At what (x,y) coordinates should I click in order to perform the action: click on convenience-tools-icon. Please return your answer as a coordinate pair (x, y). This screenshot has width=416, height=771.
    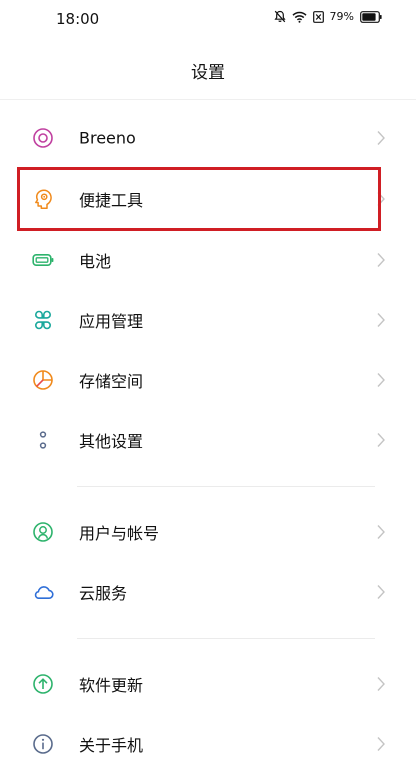
    Looking at the image, I should click on (43, 199).